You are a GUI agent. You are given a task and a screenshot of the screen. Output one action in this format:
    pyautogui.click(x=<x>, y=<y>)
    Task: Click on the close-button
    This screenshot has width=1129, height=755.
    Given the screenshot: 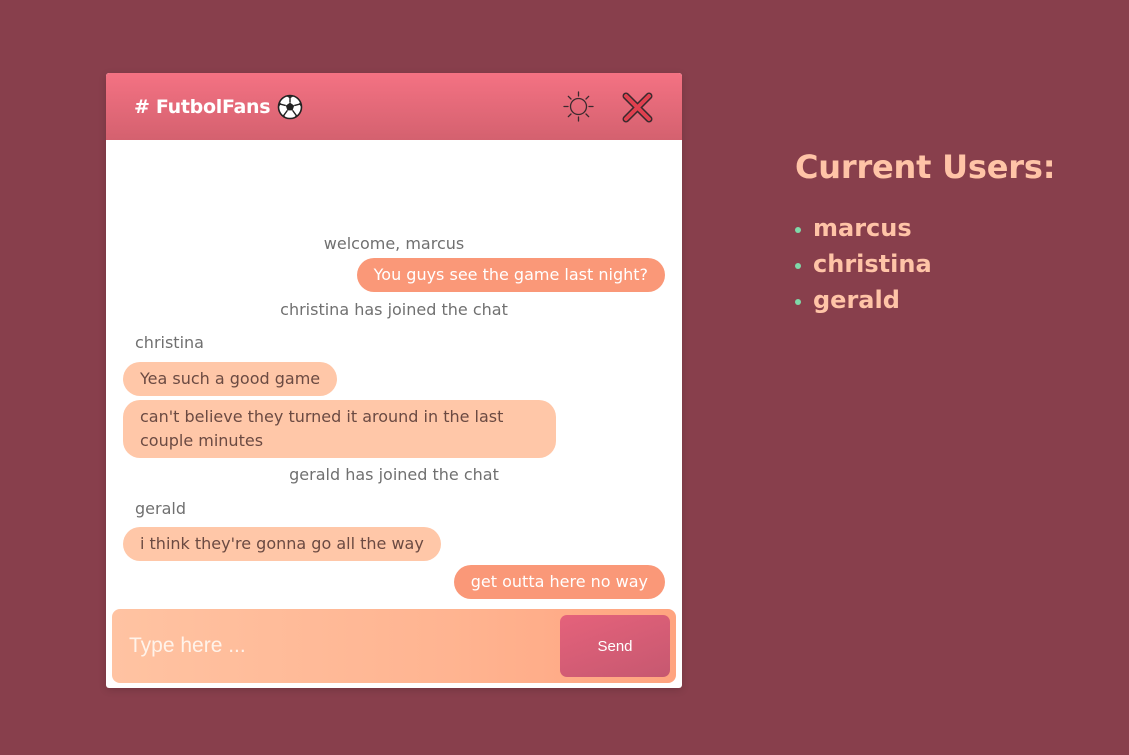 What is the action you would take?
    pyautogui.click(x=637, y=107)
    